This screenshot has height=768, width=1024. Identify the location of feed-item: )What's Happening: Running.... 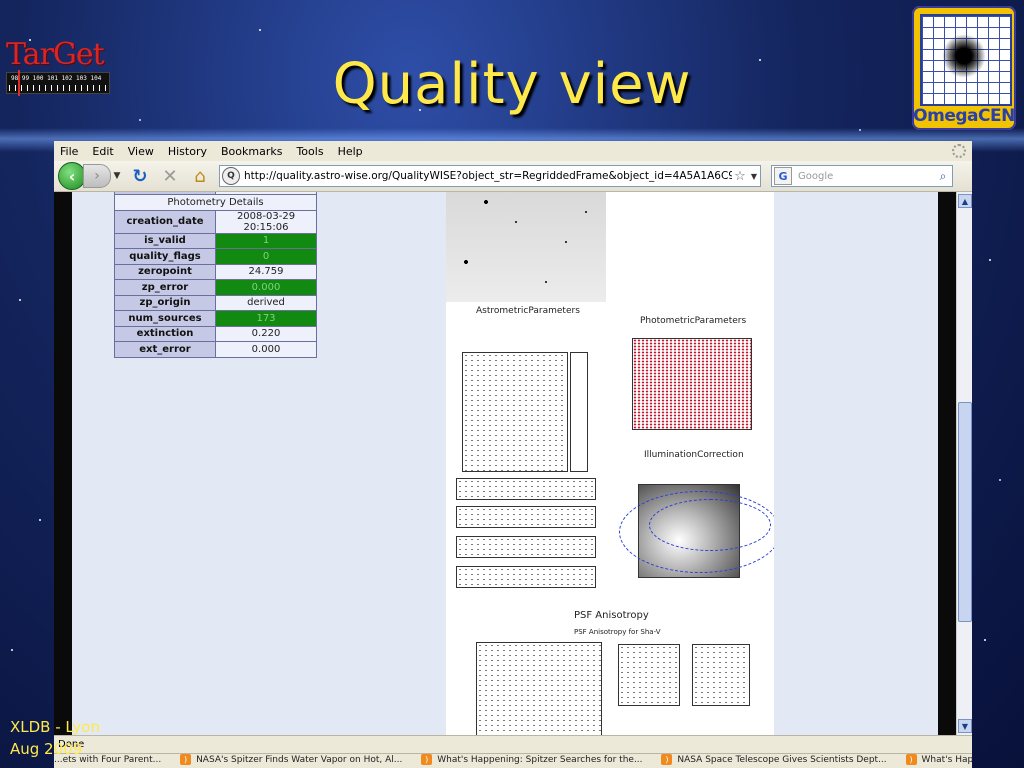
(938, 759).